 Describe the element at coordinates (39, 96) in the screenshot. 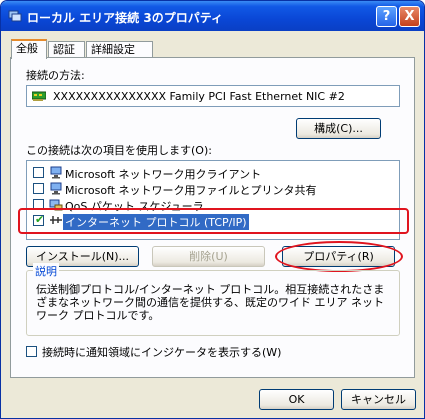

I see `network-adapter-icon` at that location.